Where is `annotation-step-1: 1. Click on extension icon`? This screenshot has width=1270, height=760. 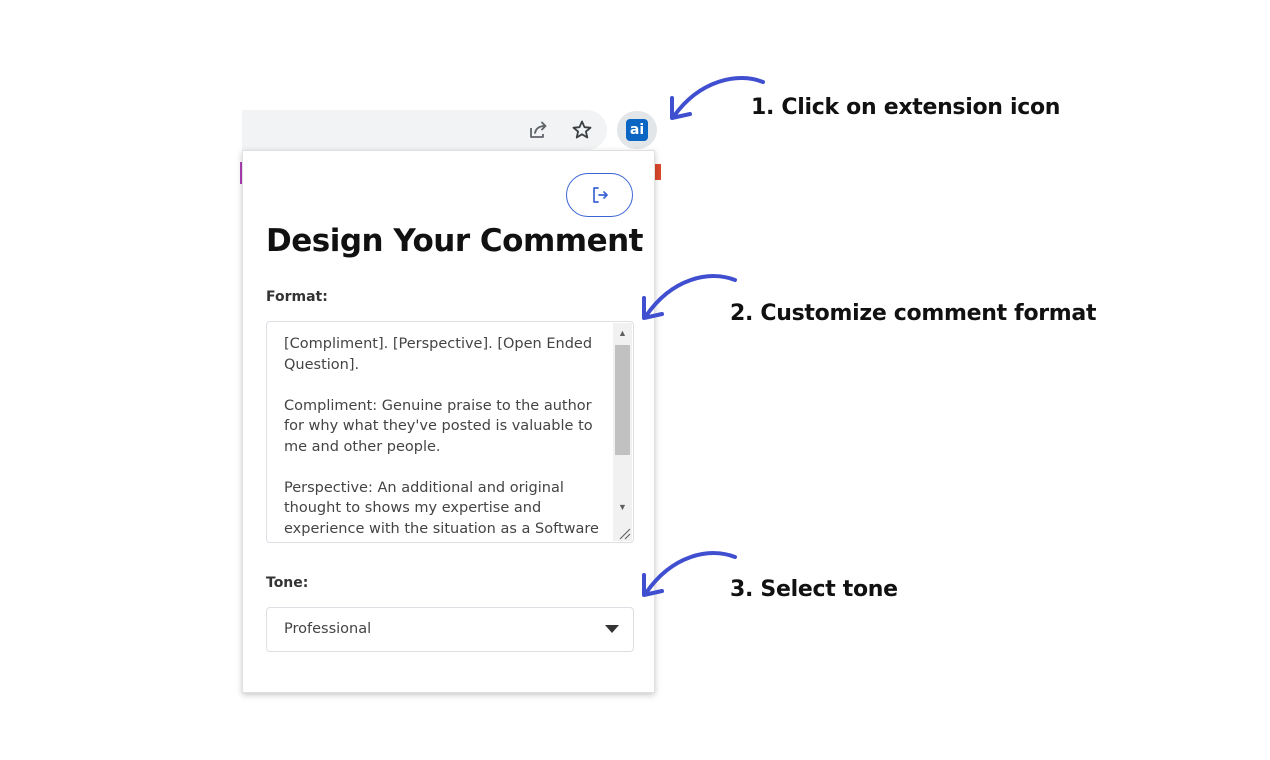 annotation-step-1: 1. Click on extension icon is located at coordinates (906, 107).